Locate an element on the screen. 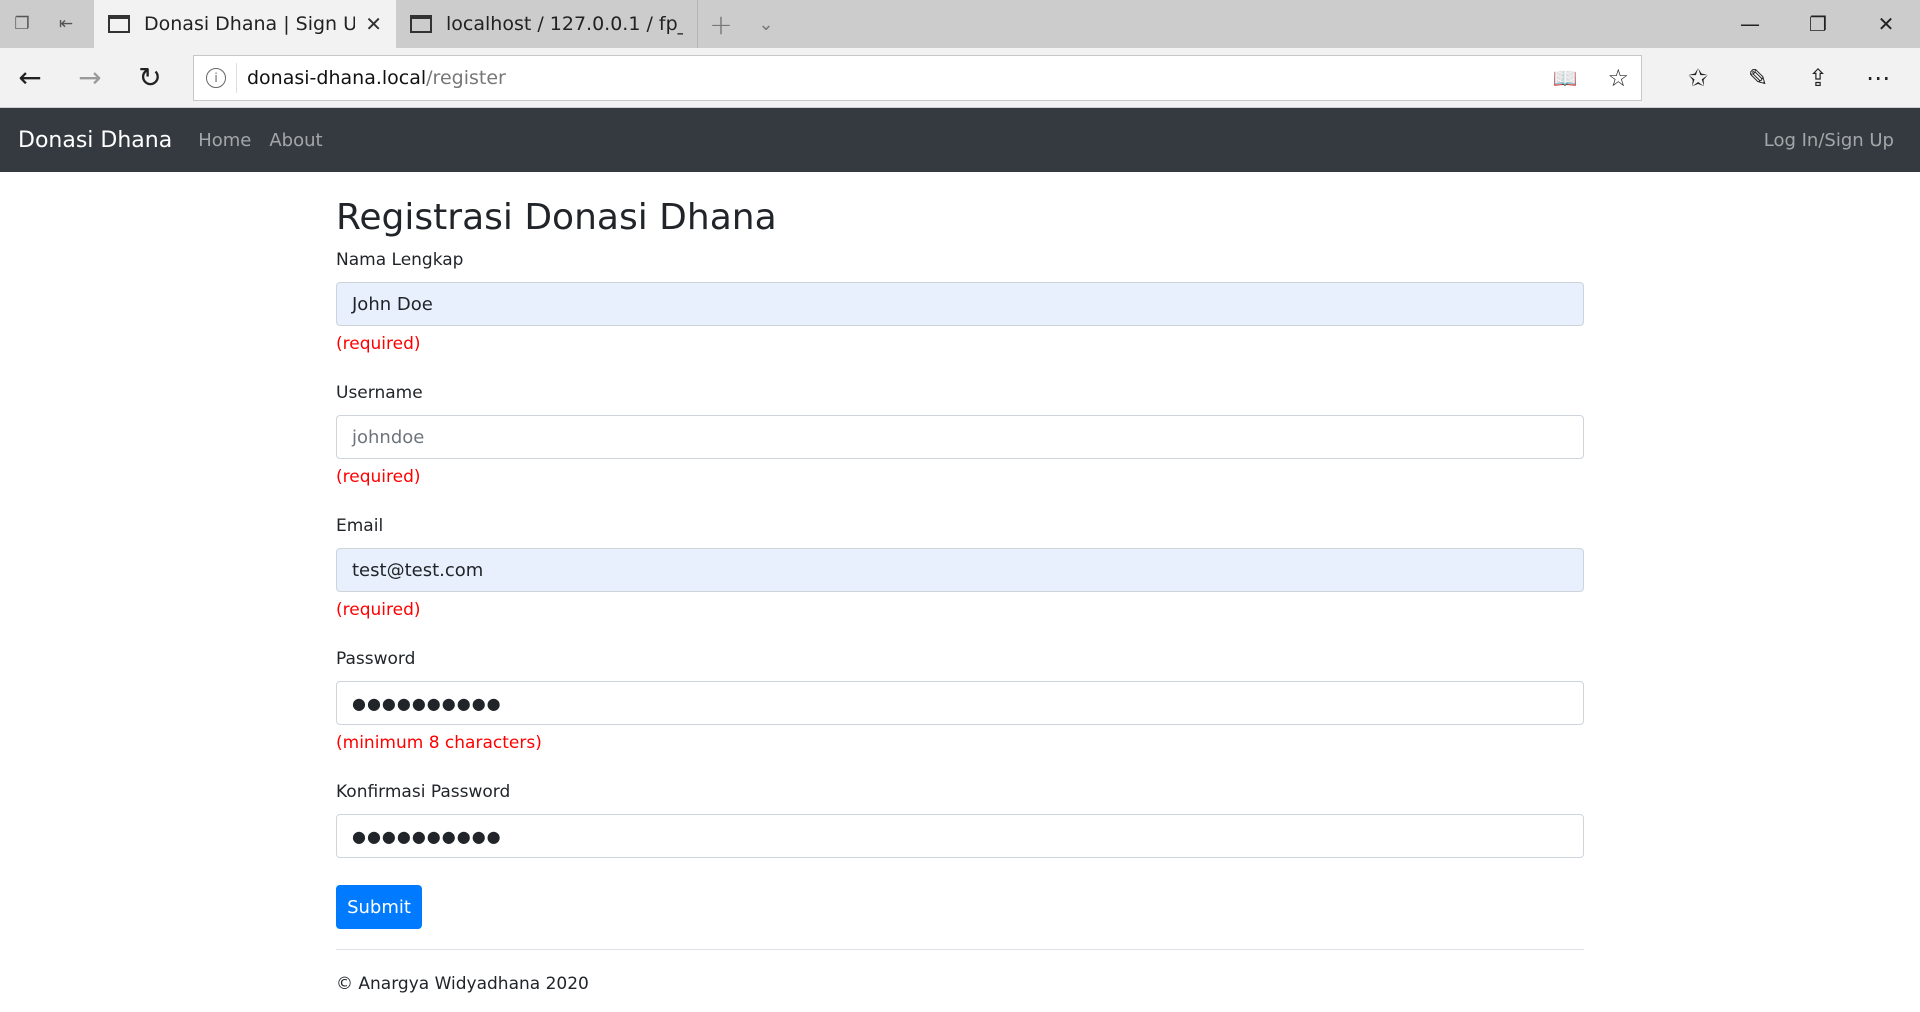 The width and height of the screenshot is (1920, 1012). chevron-down-icon: ⌄ is located at coordinates (766, 24).